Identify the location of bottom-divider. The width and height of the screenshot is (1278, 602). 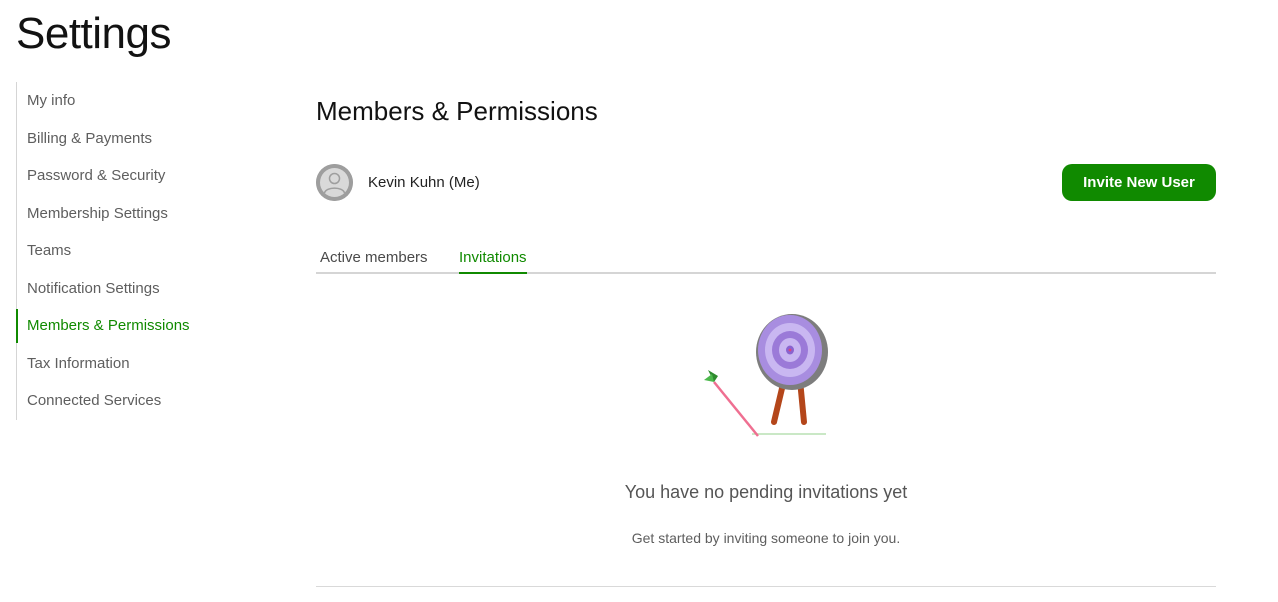
(766, 586).